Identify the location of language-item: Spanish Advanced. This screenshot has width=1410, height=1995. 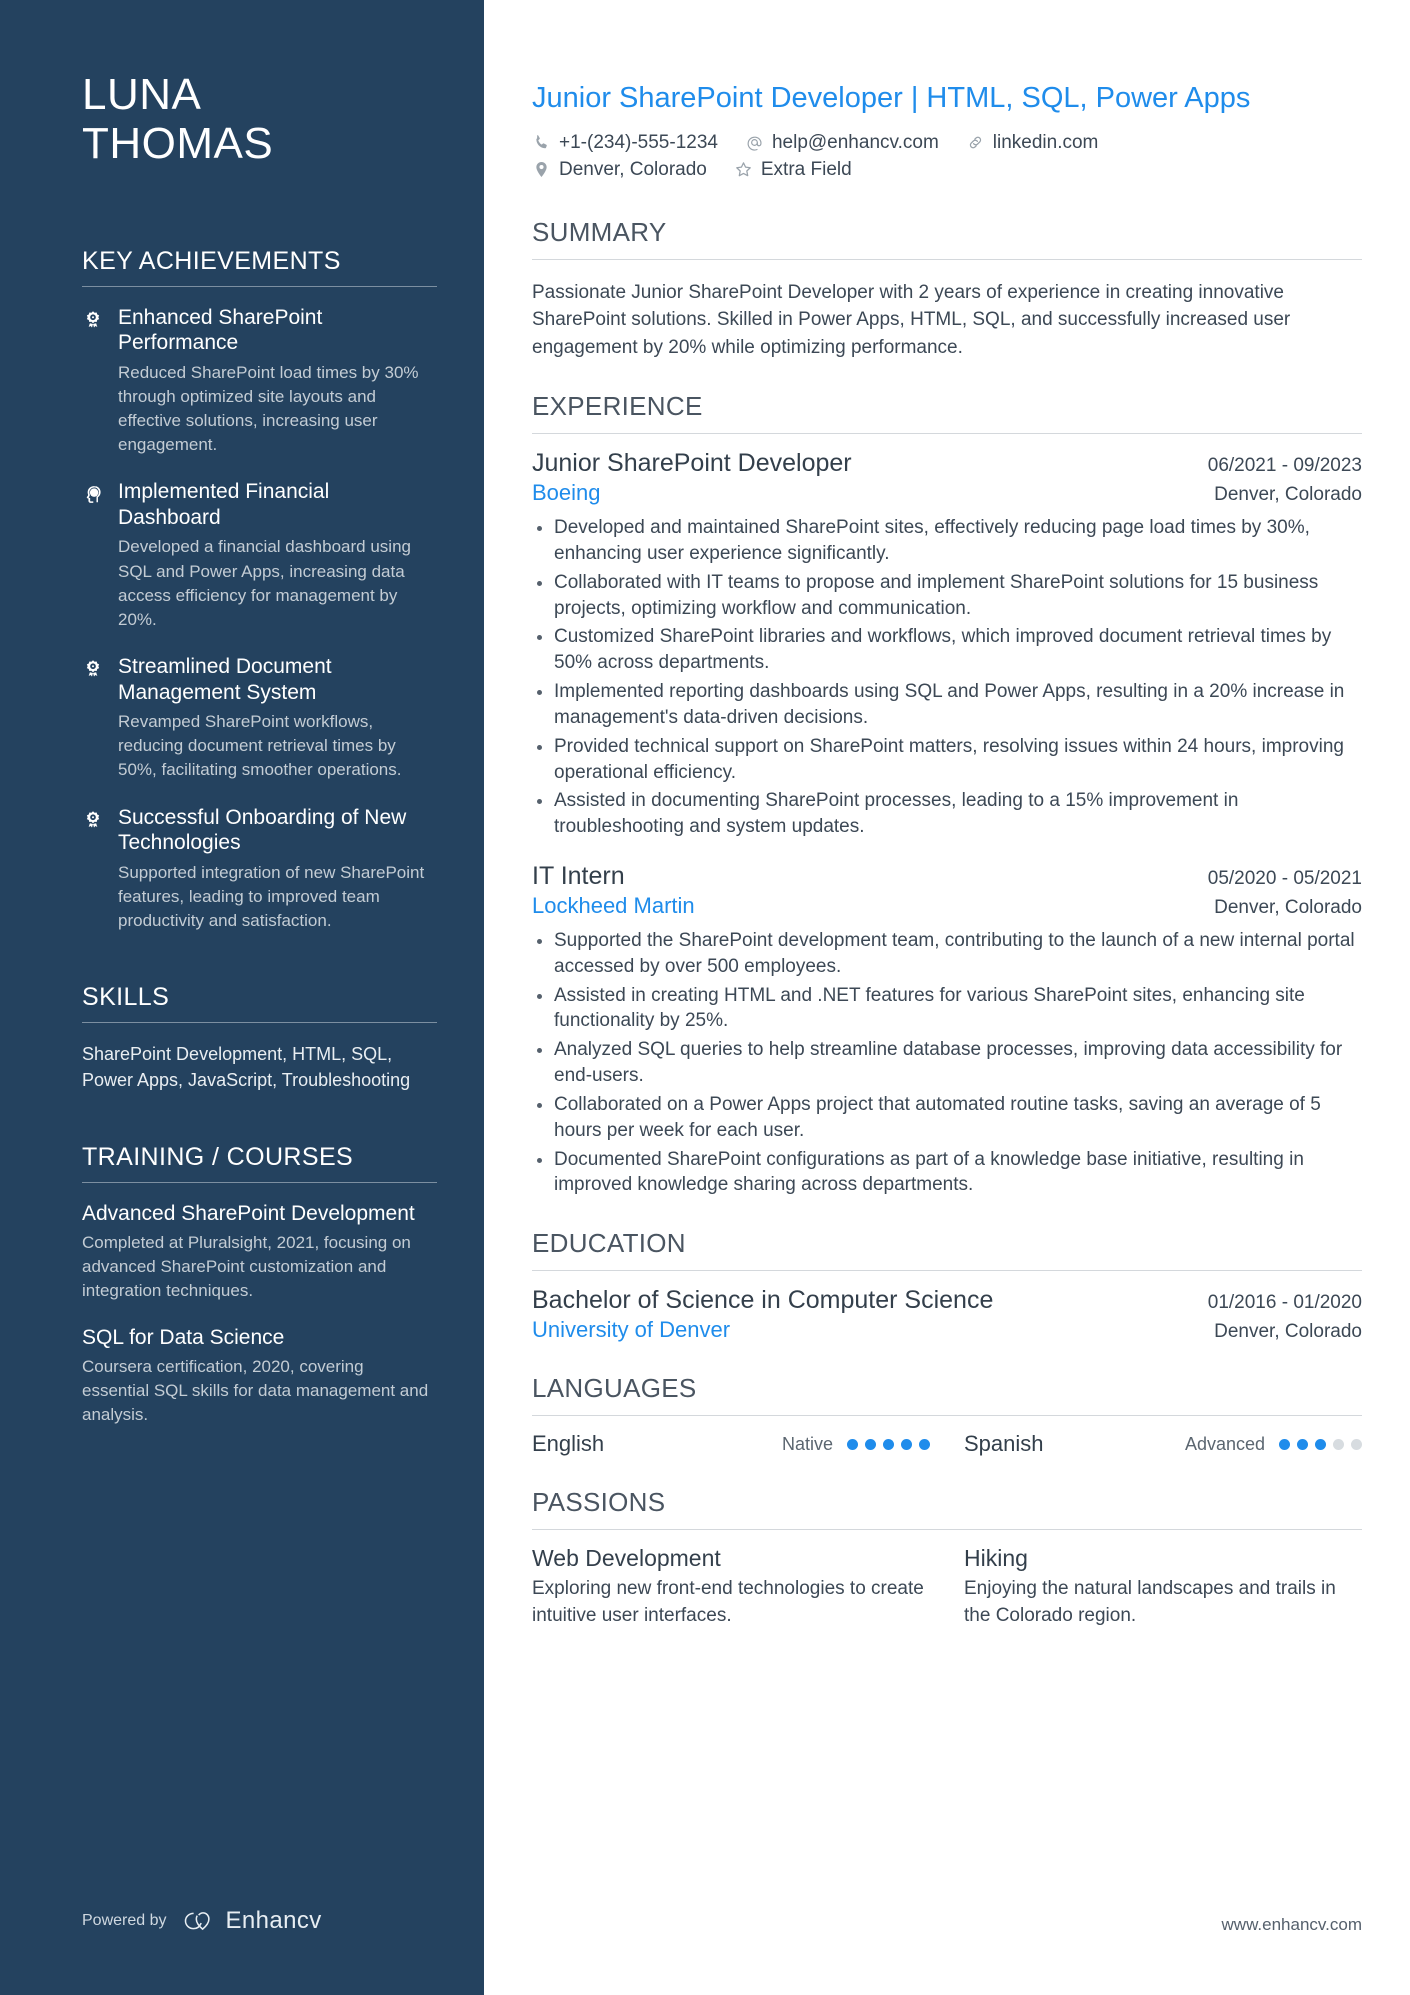
(1163, 1444).